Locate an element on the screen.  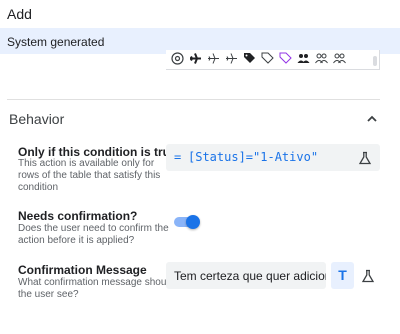
condition-expression: [Status]="1-Ativo" is located at coordinates (253, 157).